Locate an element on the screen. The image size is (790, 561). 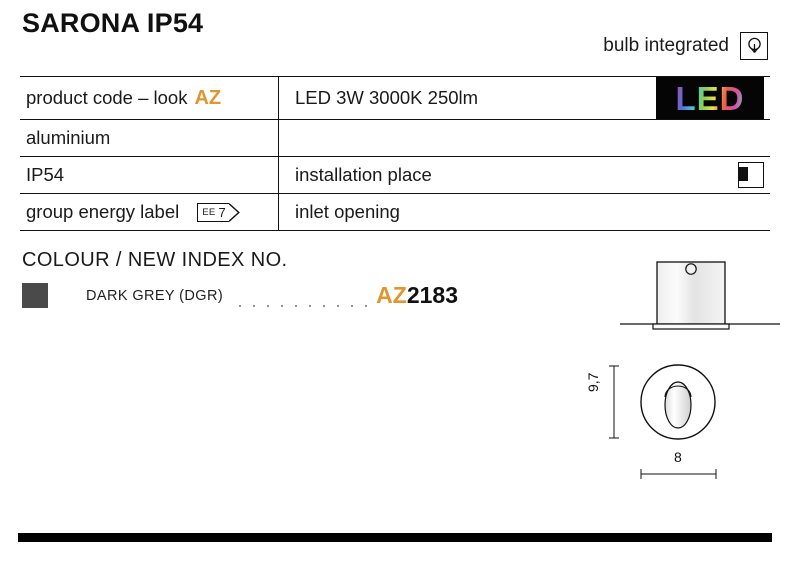
side-view-drawing is located at coordinates (699, 293).